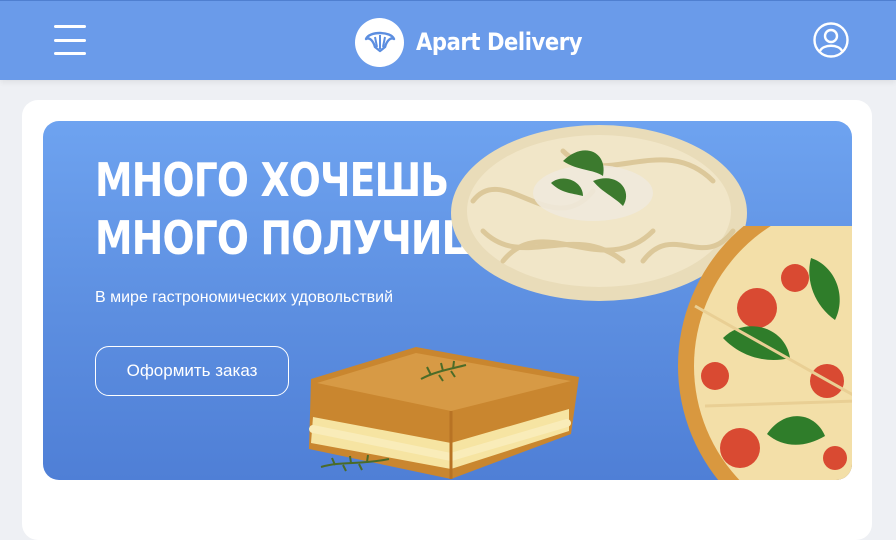  Describe the element at coordinates (765, 353) in the screenshot. I see `pizza-image` at that location.